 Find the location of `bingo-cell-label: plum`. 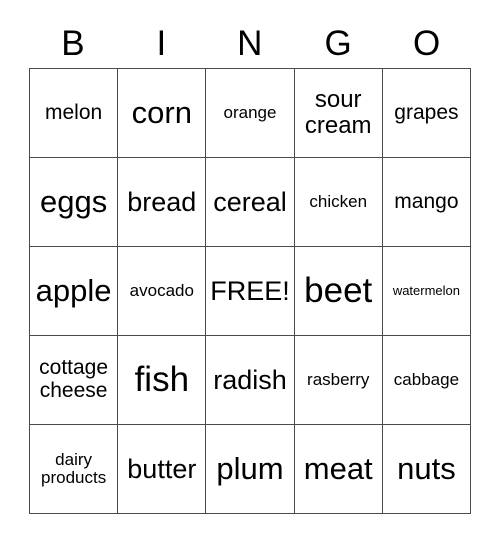

bingo-cell-label: plum is located at coordinates (250, 468).